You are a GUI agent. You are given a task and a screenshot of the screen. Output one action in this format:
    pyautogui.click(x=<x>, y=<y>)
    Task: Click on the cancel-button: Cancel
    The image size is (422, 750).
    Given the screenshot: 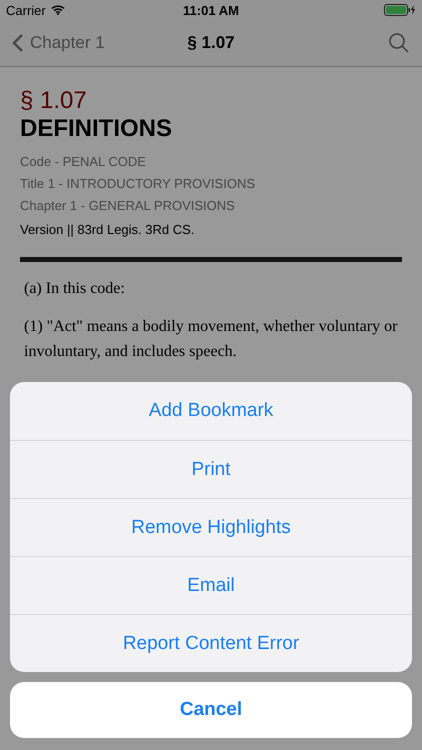 What is the action you would take?
    pyautogui.click(x=211, y=710)
    